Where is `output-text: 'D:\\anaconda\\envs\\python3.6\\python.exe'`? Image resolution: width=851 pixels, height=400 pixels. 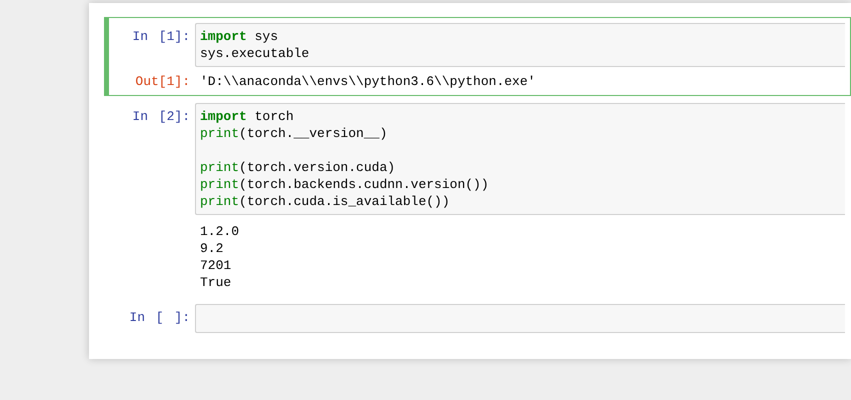
output-text: 'D:\\anaconda\\envs\\python3.6\\python.exe' is located at coordinates (367, 81).